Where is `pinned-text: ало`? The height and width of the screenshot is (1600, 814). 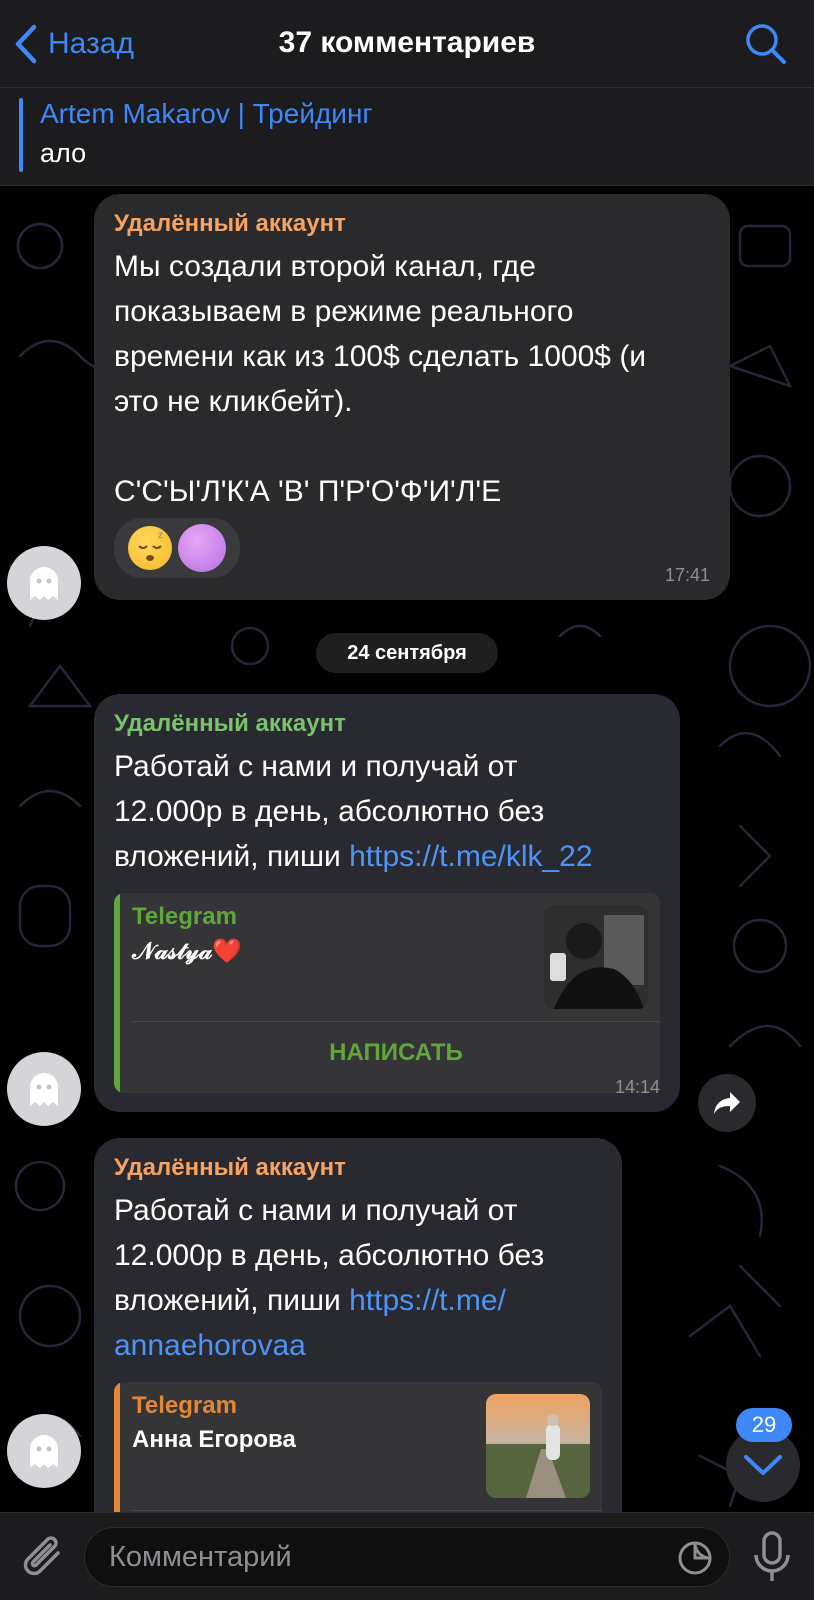
pinned-text: ало is located at coordinates (63, 153).